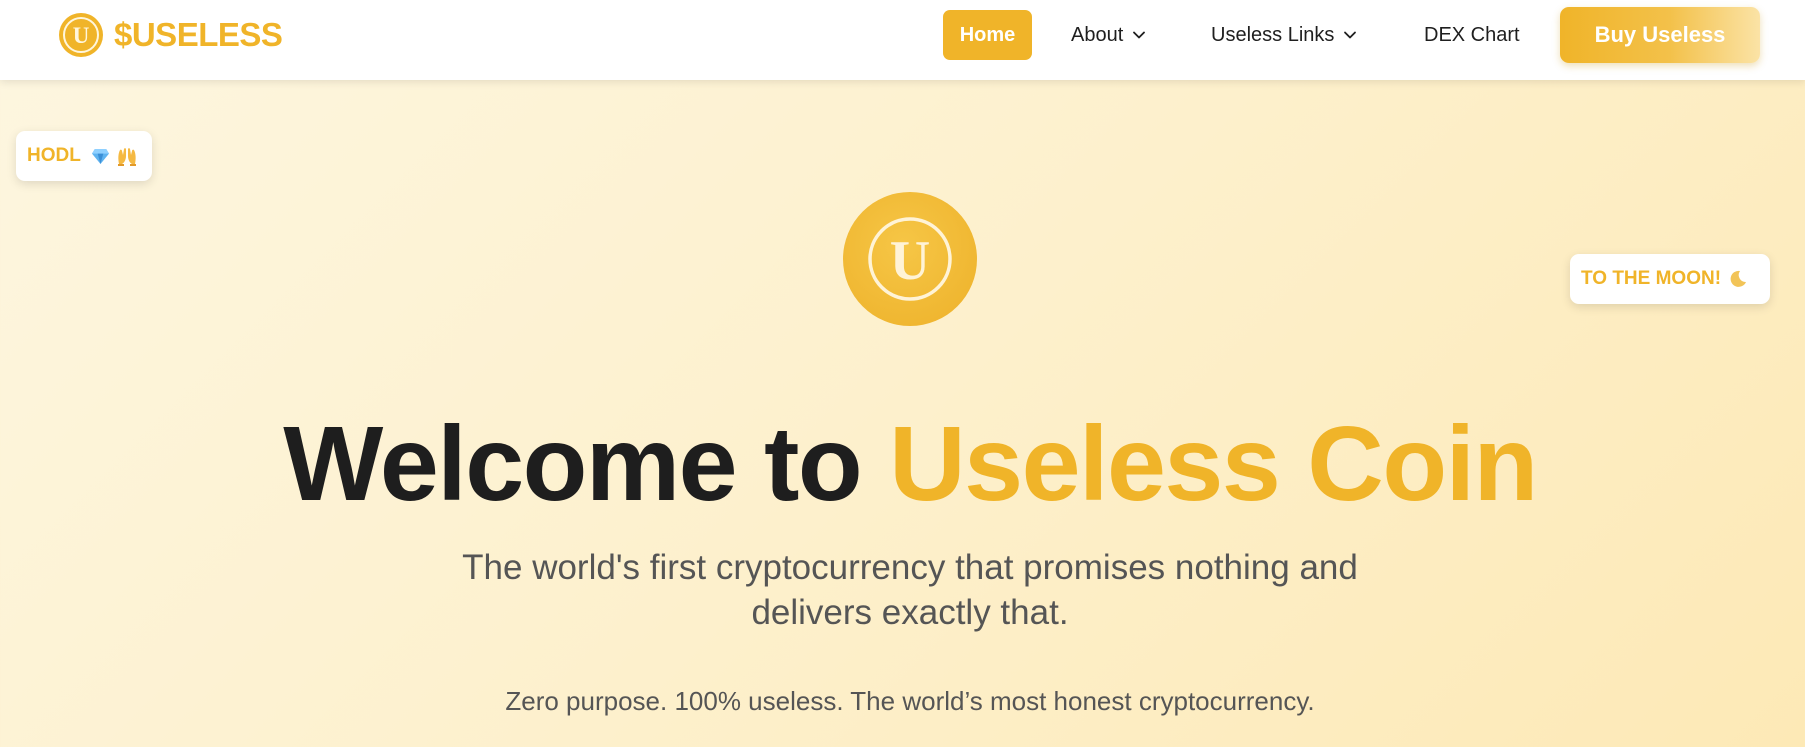  Describe the element at coordinates (1097, 34) in the screenshot. I see `nav-about-label: About` at that location.